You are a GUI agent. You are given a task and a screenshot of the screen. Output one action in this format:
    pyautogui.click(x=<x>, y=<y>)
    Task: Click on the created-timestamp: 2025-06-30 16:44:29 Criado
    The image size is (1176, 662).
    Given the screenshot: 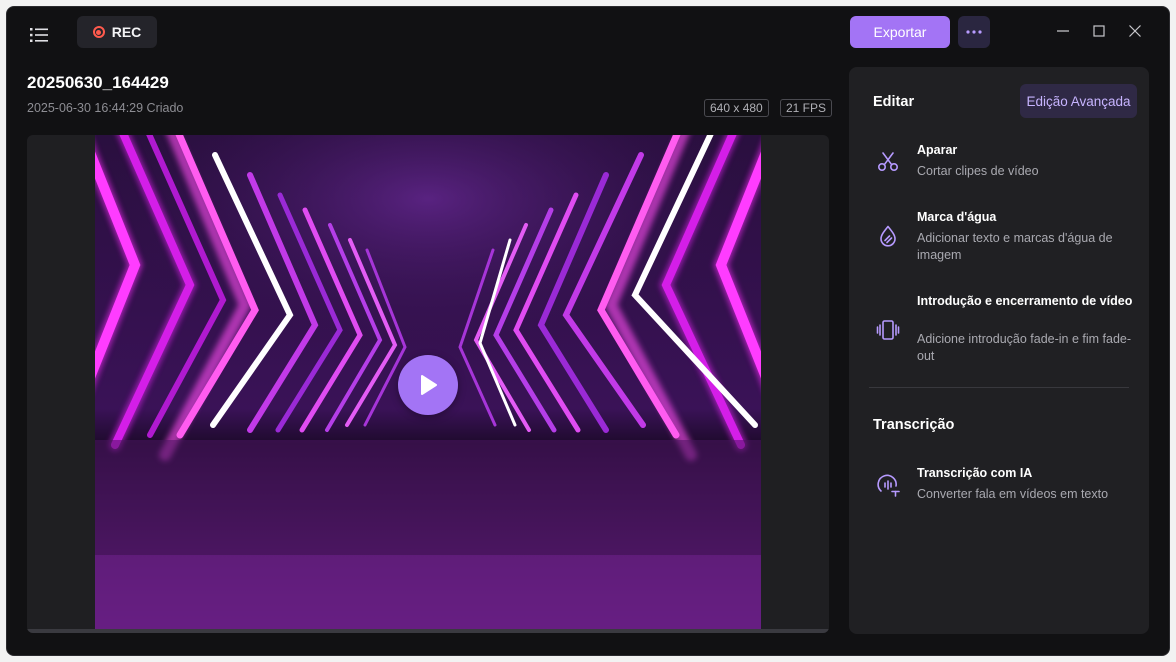 What is the action you would take?
    pyautogui.click(x=105, y=108)
    